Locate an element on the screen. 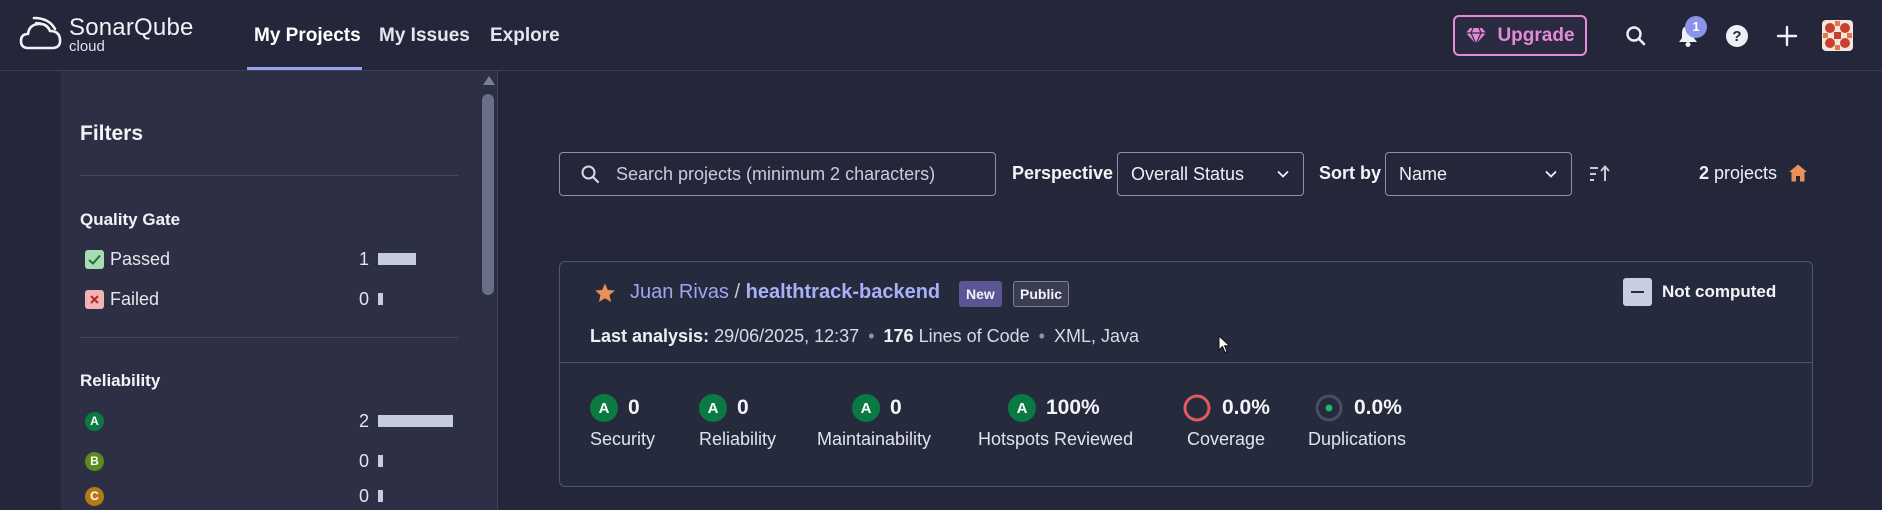 The image size is (1882, 510). perspective-value: Overall Status is located at coordinates (1188, 173).